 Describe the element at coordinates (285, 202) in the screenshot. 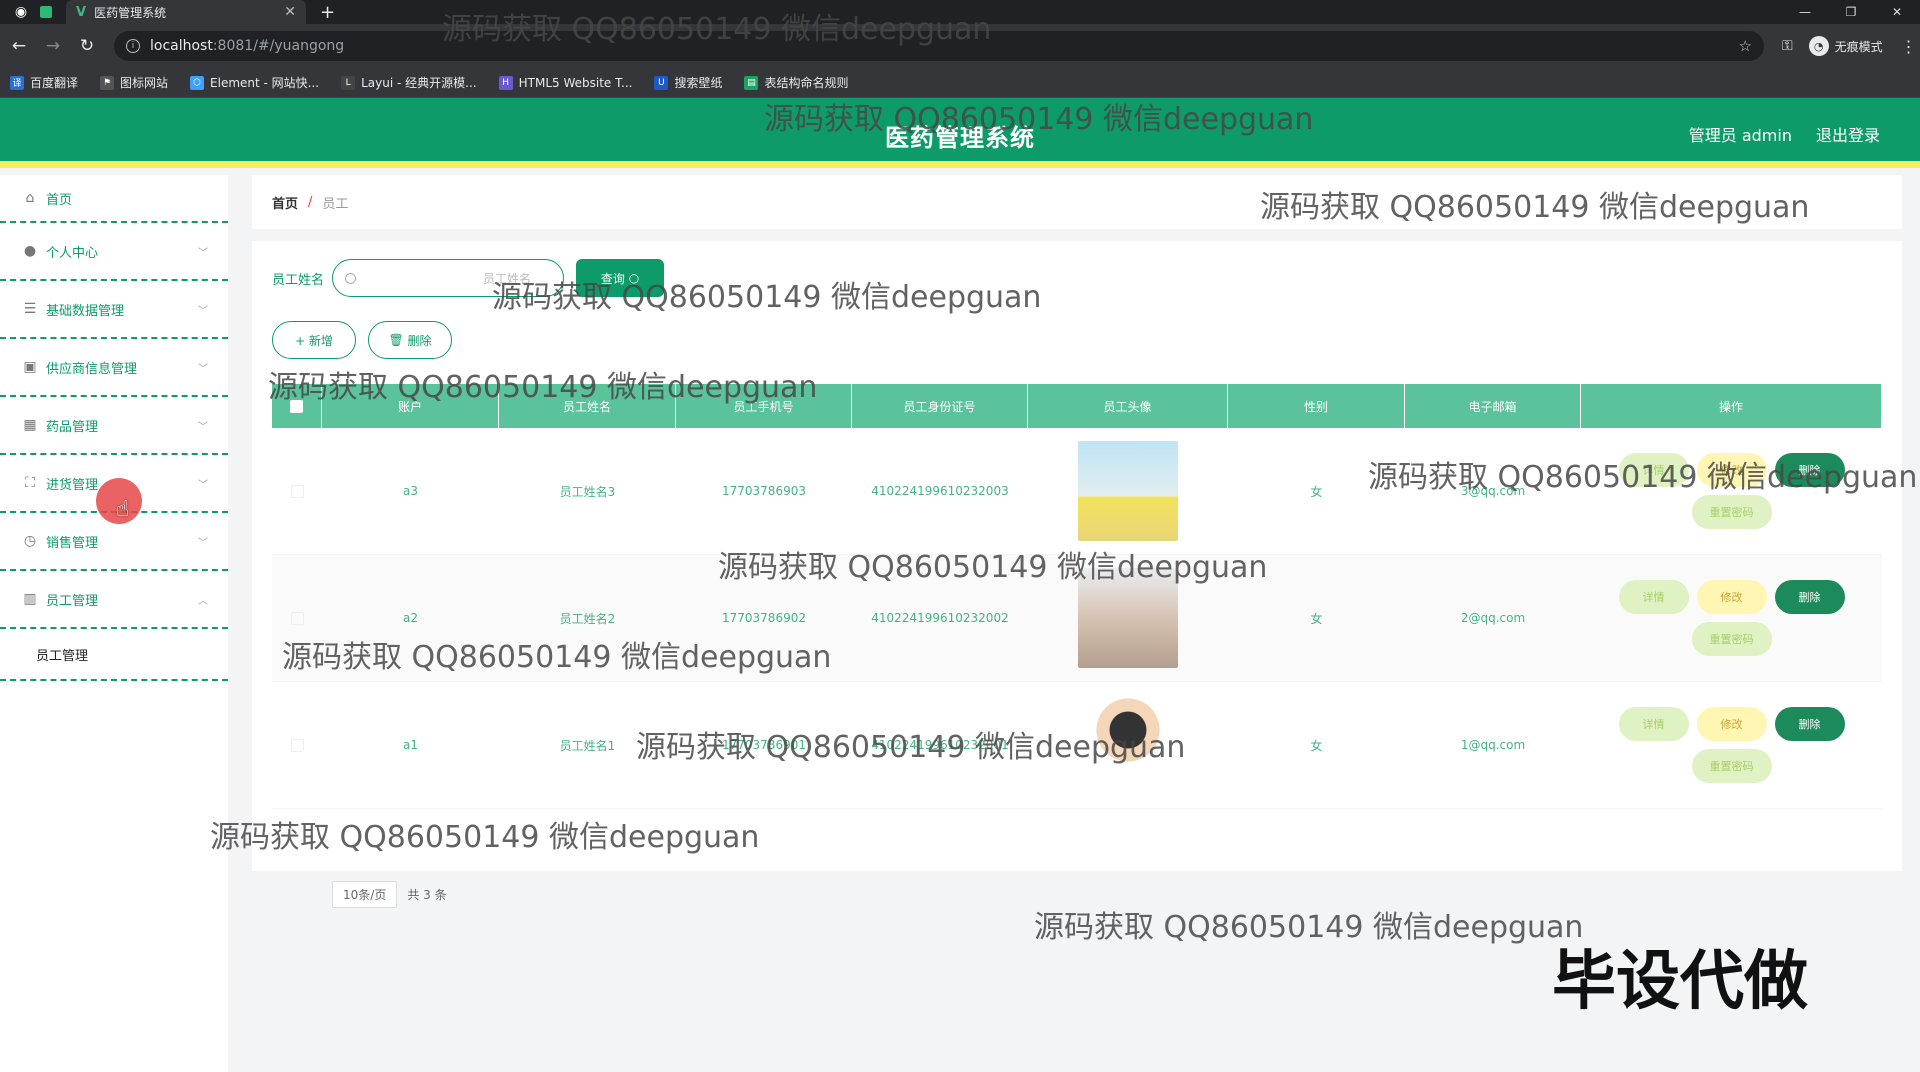

I see `breadcrumb-home: 首页` at that location.